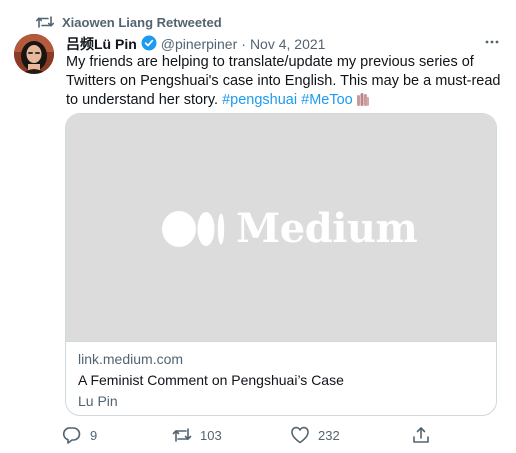 The image size is (516, 453). I want to click on reply-icon, so click(72, 435).